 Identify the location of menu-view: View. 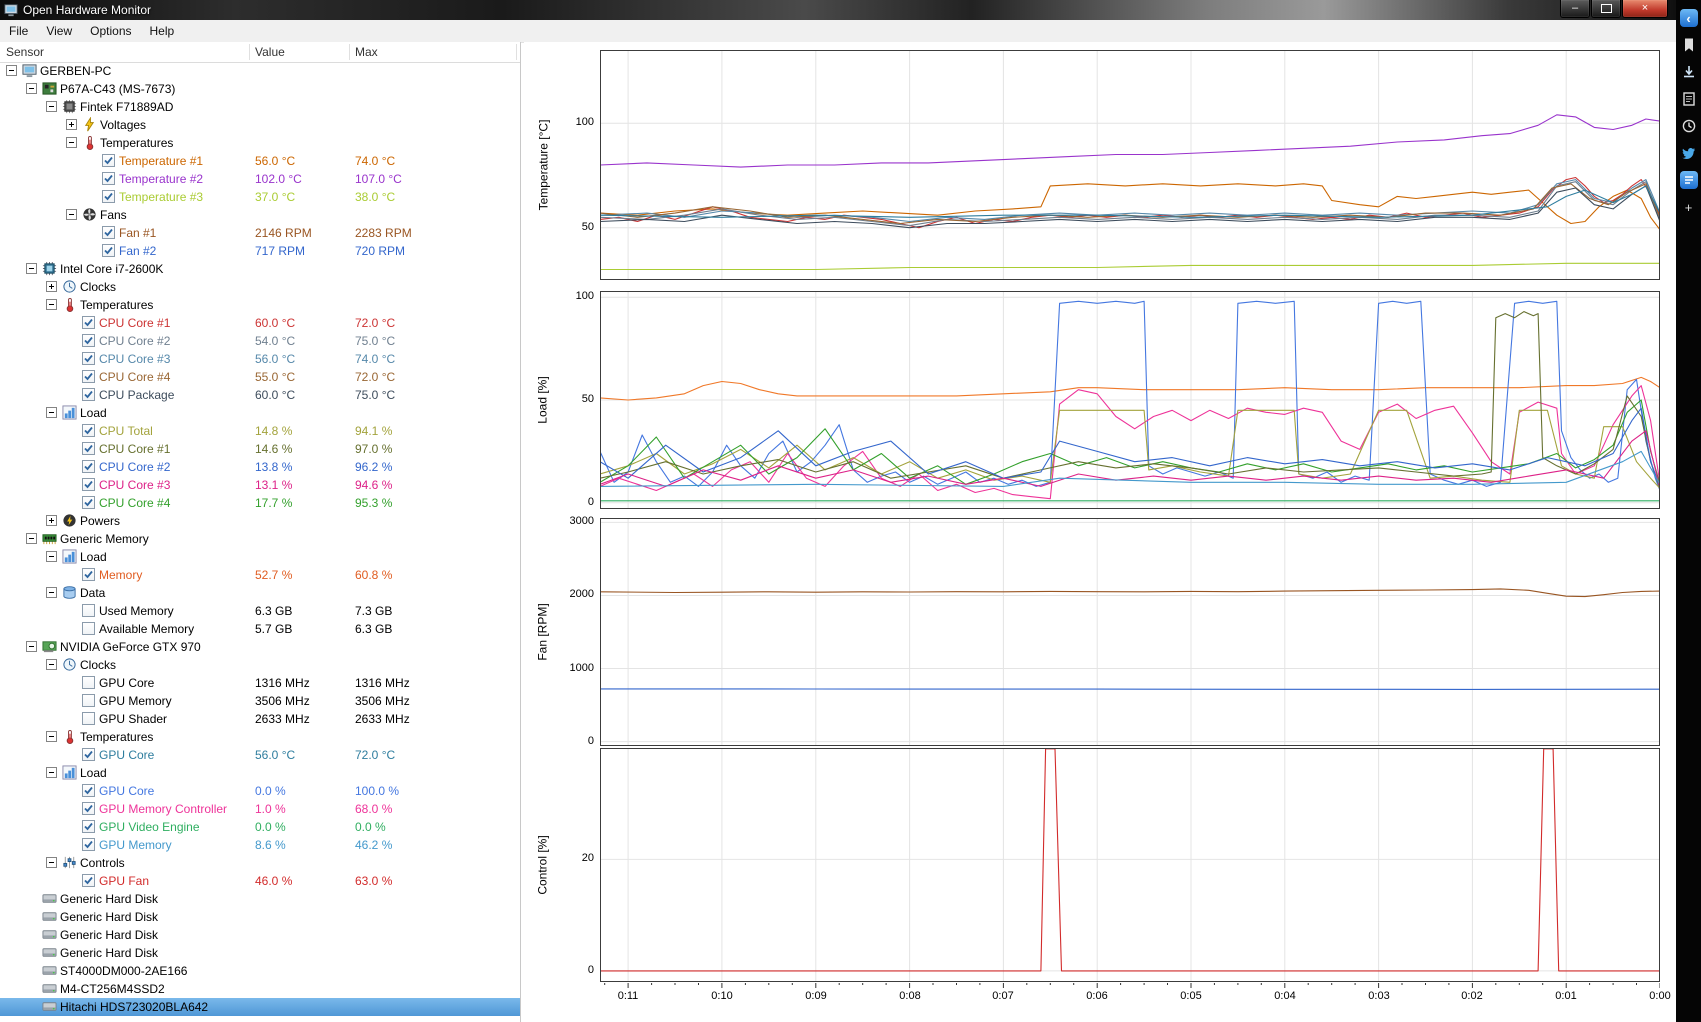
(59, 31).